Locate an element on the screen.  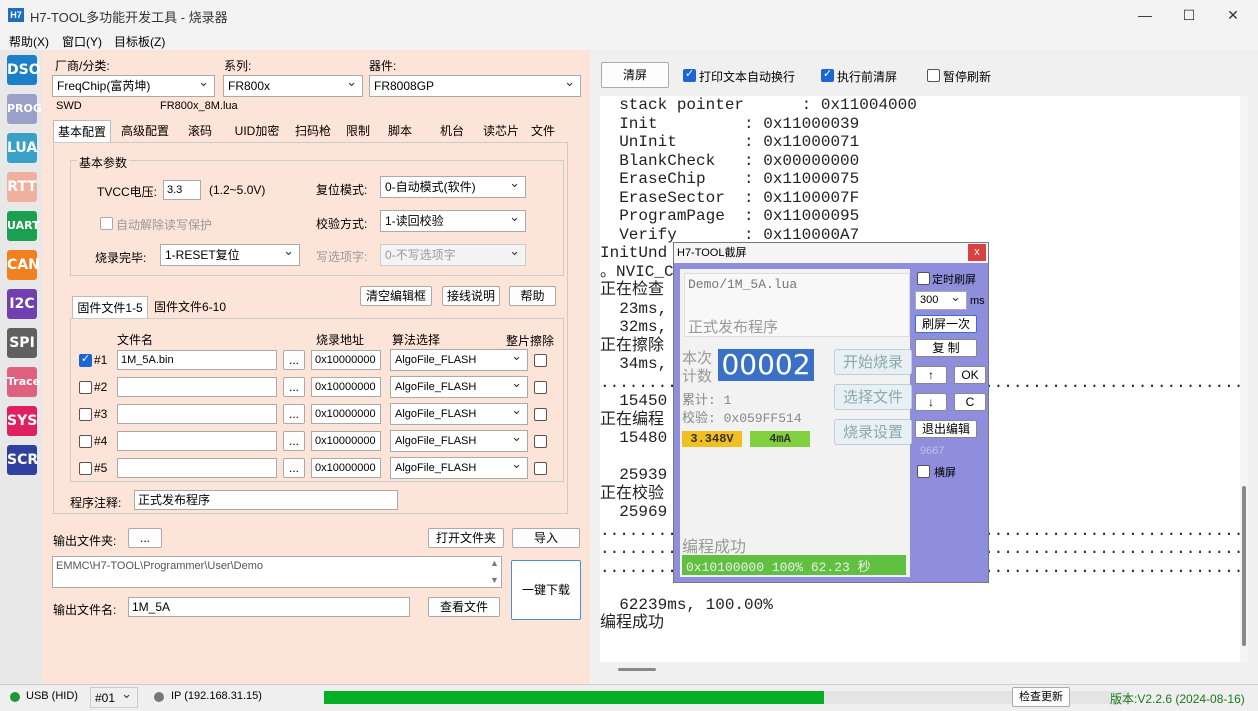
close-button: ✕ is located at coordinates (1233, 15).